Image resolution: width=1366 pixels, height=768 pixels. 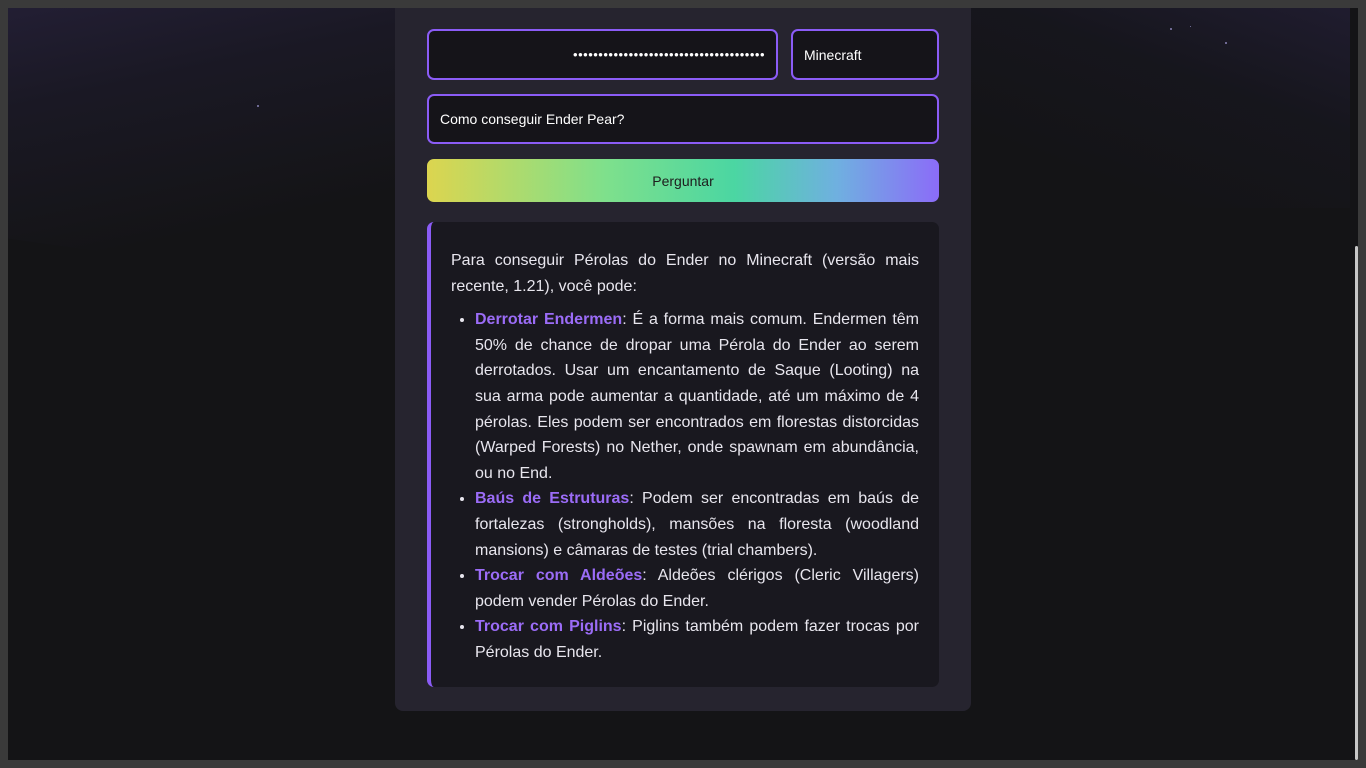 What do you see at coordinates (549, 320) in the screenshot?
I see `list-item-title: Derrotar Endermen` at bounding box center [549, 320].